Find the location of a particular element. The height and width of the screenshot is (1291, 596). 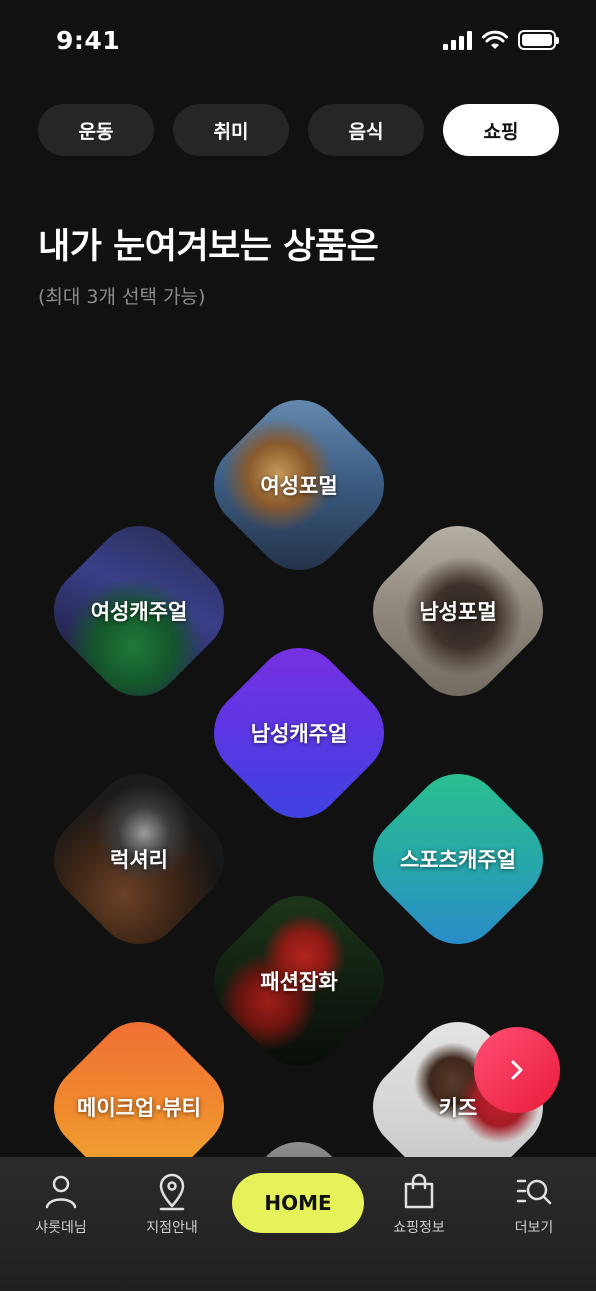

page-title: 내가 눈여겨보는 상품은 is located at coordinates (208, 247).